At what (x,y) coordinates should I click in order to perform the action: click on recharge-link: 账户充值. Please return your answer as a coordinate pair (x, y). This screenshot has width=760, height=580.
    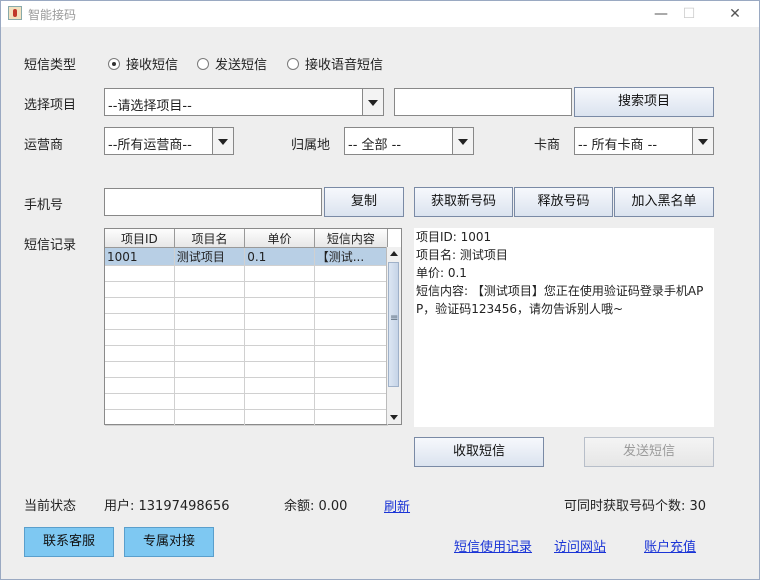
    Looking at the image, I should click on (670, 545).